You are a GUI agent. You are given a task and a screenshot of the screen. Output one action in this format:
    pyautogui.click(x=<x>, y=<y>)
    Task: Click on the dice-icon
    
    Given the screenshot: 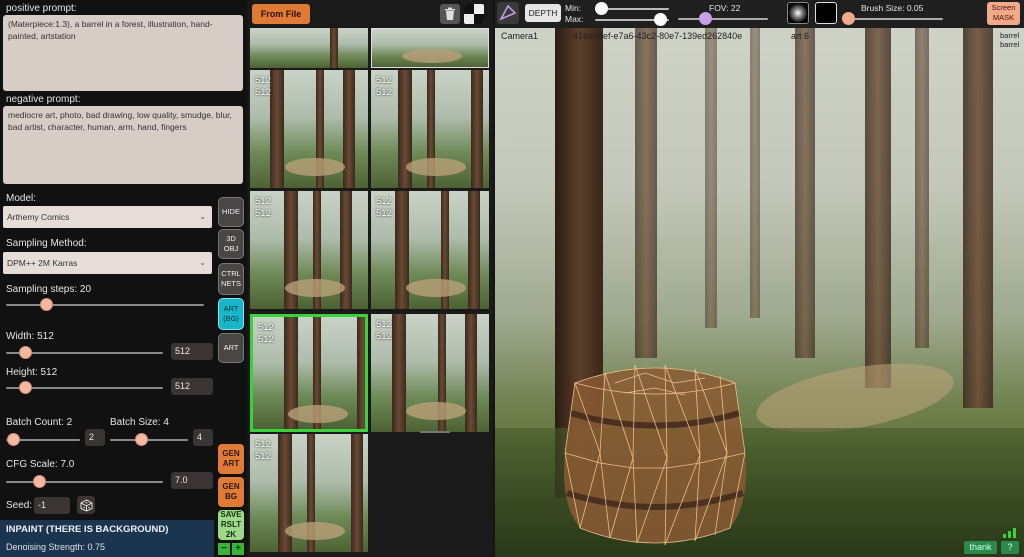 What is the action you would take?
    pyautogui.click(x=86, y=505)
    